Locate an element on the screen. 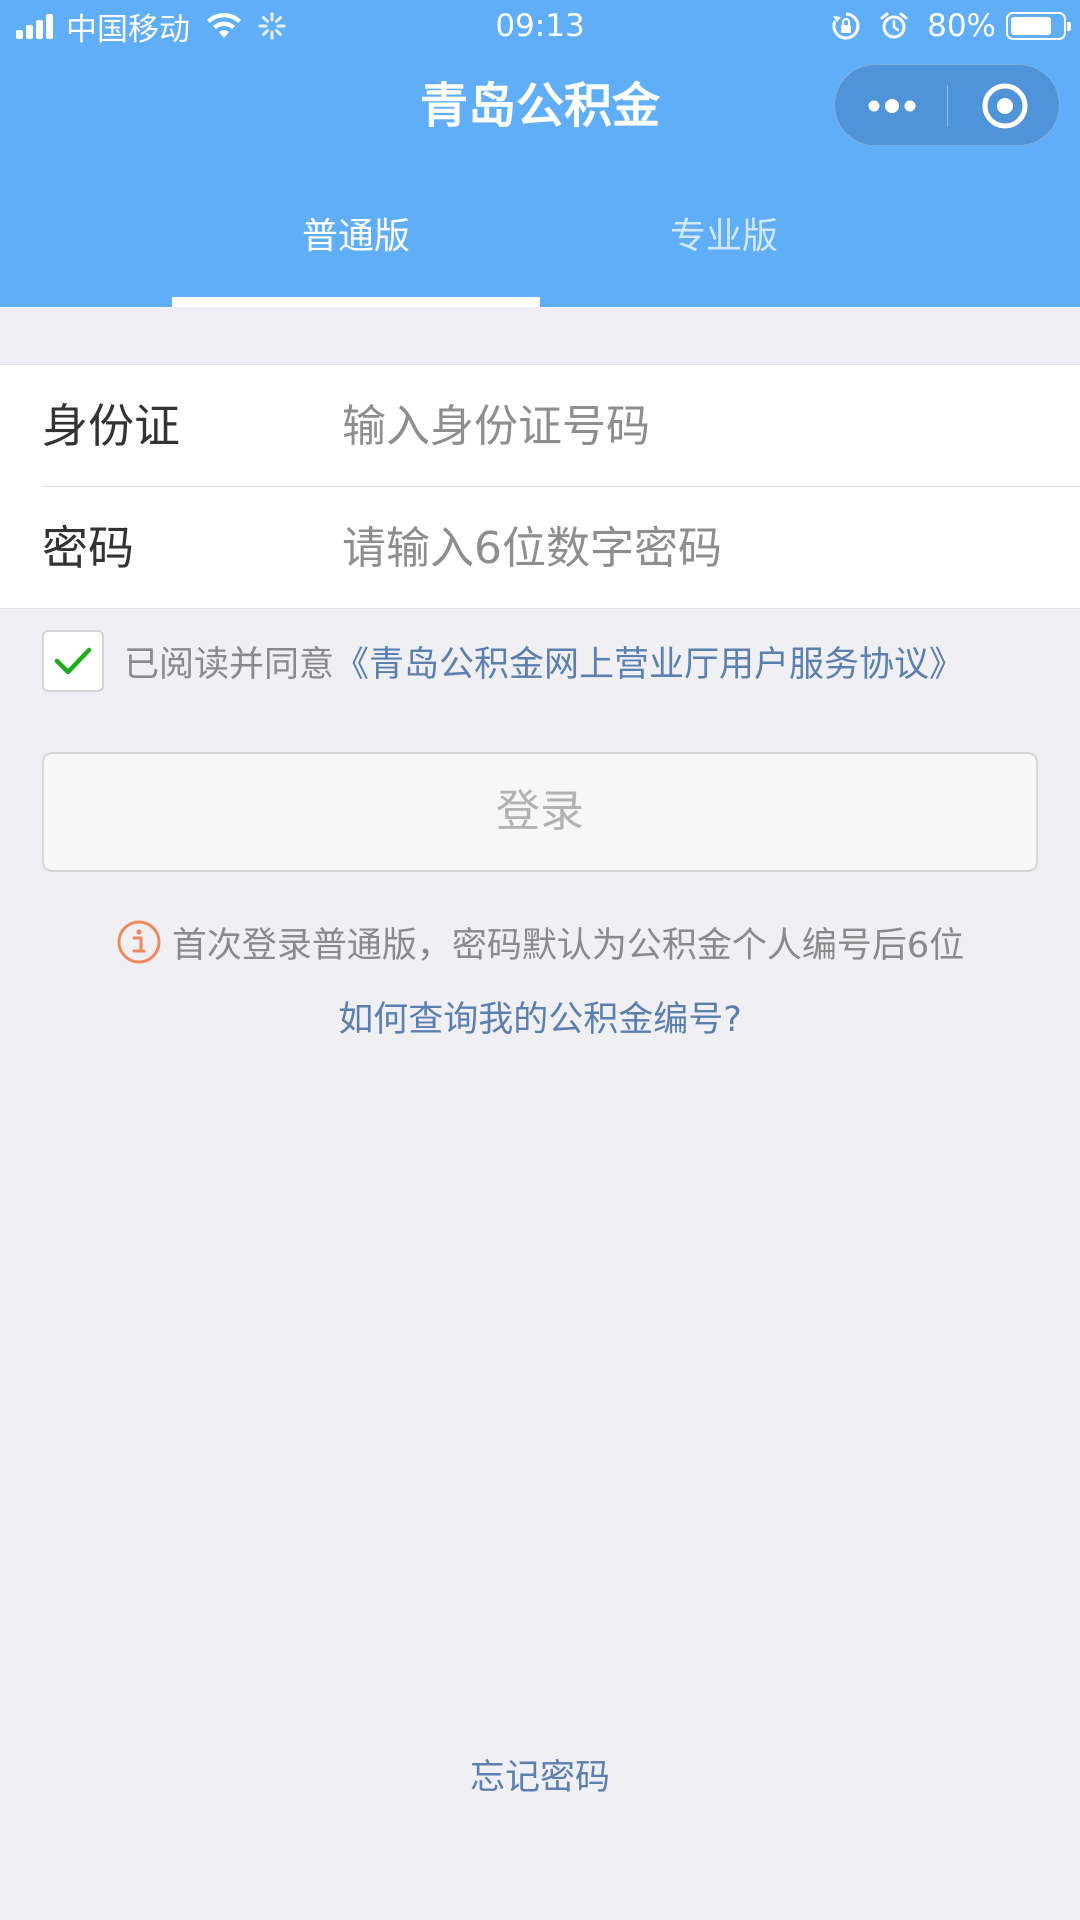  id-row: 身份证 is located at coordinates (540, 426).